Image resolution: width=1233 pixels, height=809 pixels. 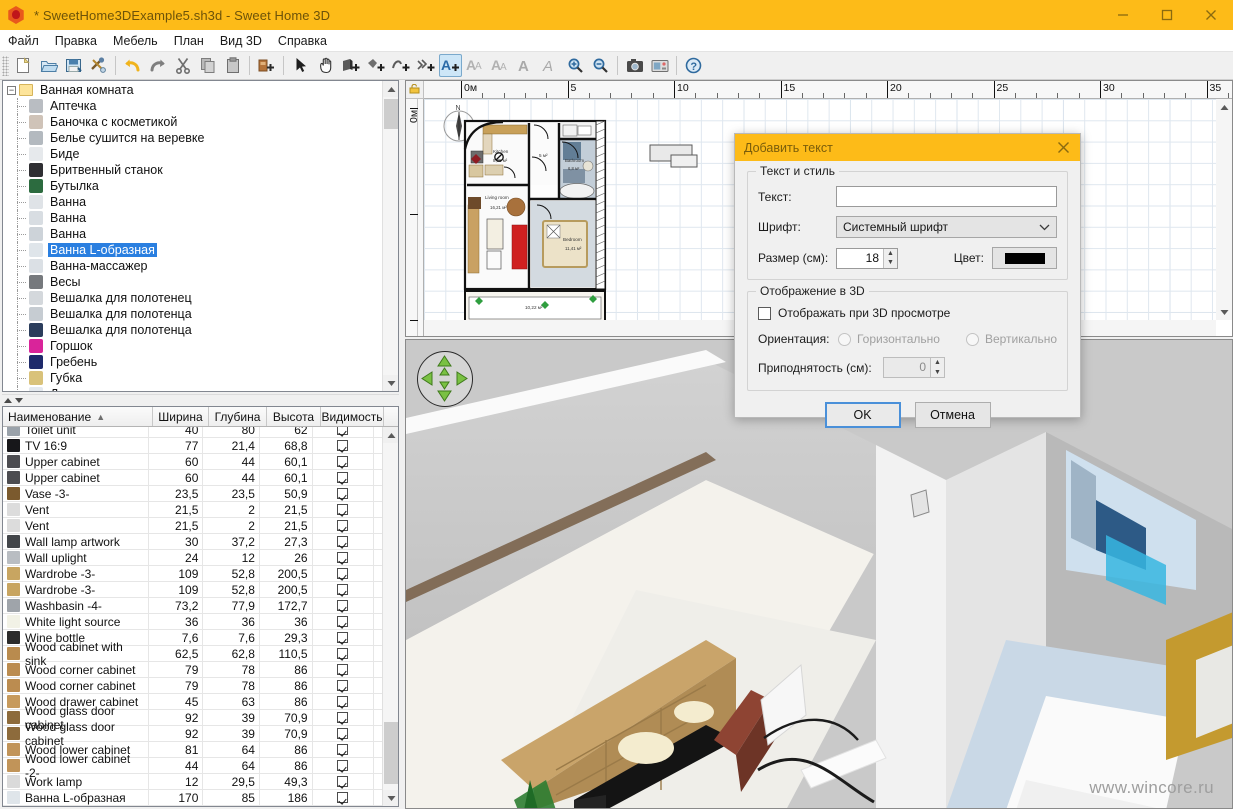 What do you see at coordinates (192, 557) in the screenshot?
I see `table-row: Wall uplight 24 12 26` at bounding box center [192, 557].